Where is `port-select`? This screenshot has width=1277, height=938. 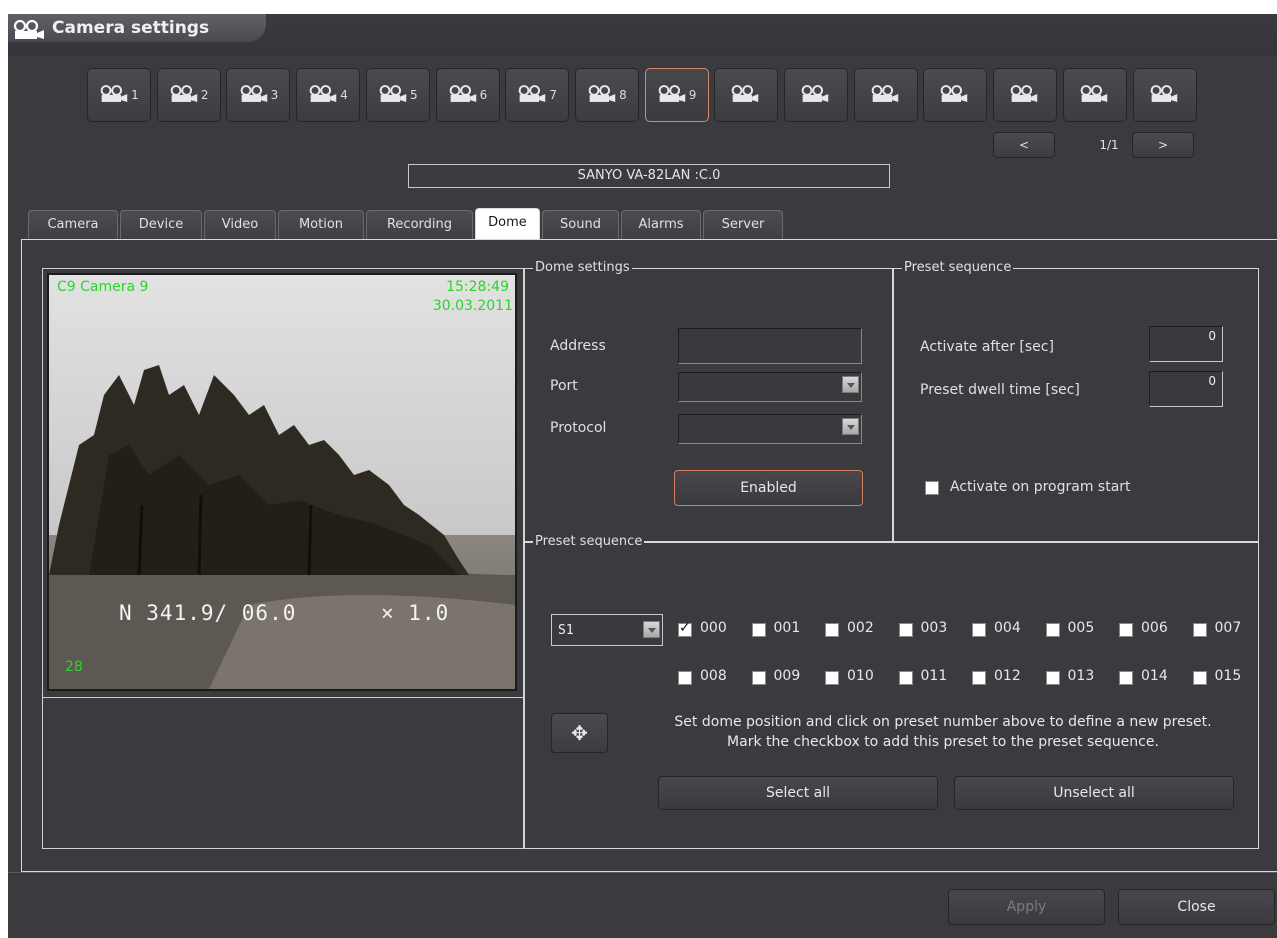
port-select is located at coordinates (770, 387).